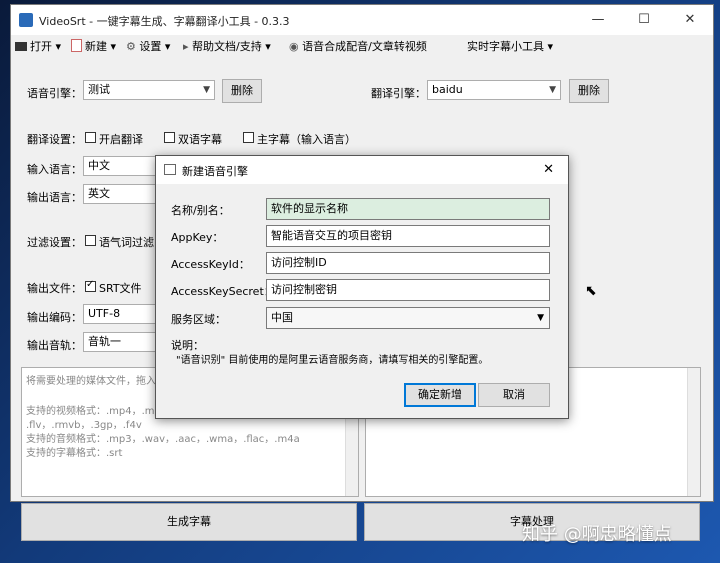  I want to click on filter-label: 过滤设置：, so click(54, 242).